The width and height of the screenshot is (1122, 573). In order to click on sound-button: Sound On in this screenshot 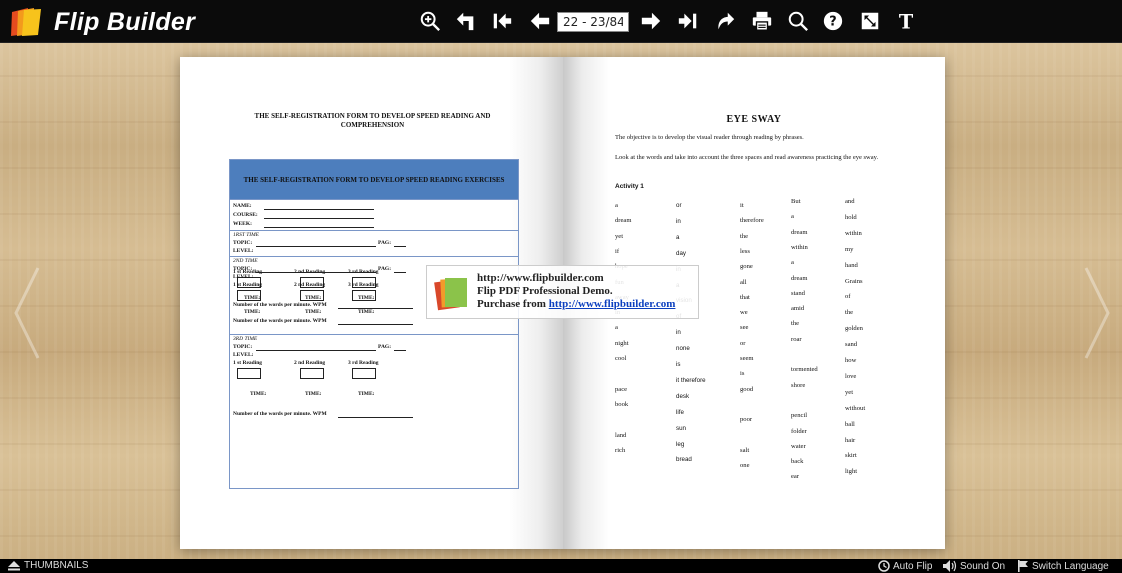, I will do `click(974, 566)`.